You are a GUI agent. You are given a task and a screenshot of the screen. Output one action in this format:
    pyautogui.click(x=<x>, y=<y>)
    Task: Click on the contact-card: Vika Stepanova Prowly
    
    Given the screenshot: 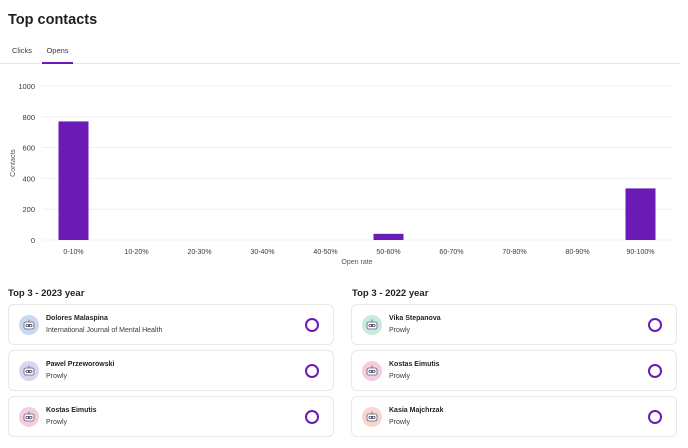 What is the action you would take?
    pyautogui.click(x=514, y=324)
    